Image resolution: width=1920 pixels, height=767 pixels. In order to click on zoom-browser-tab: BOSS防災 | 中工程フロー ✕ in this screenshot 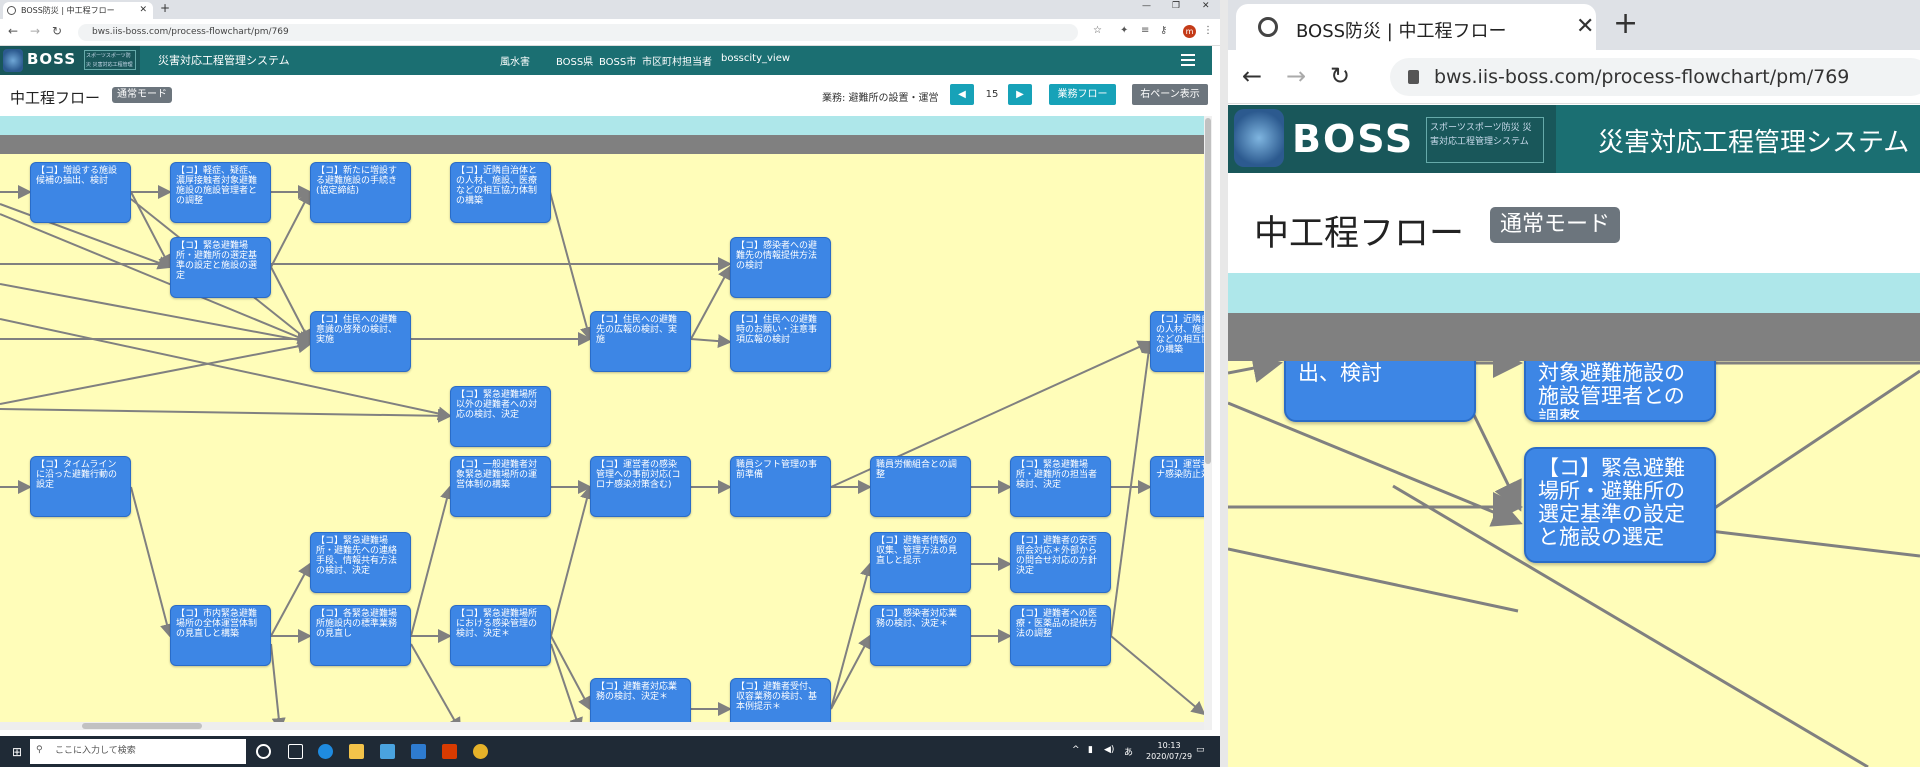, I will do `click(1416, 27)`.